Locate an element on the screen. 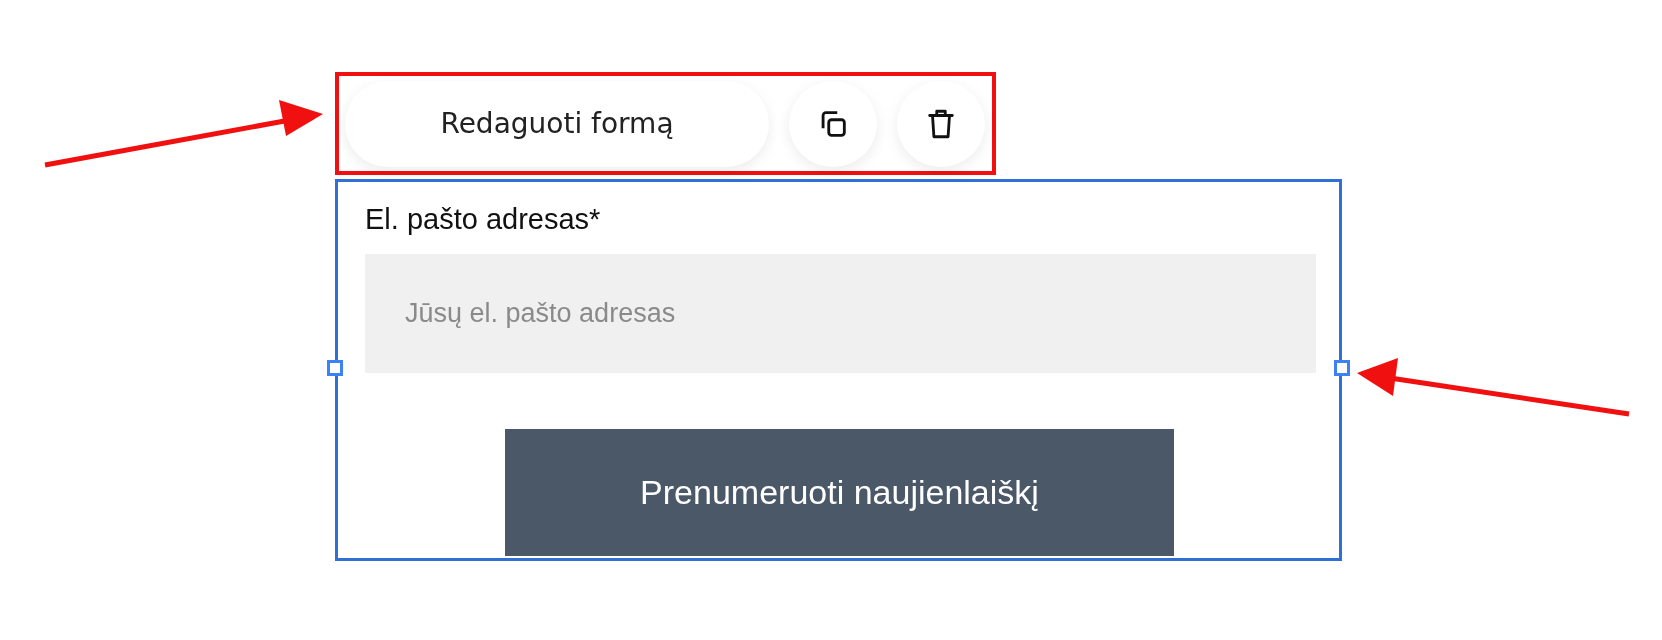  subscribe-button: Prenumeruoti naujienlaiškį is located at coordinates (839, 492).